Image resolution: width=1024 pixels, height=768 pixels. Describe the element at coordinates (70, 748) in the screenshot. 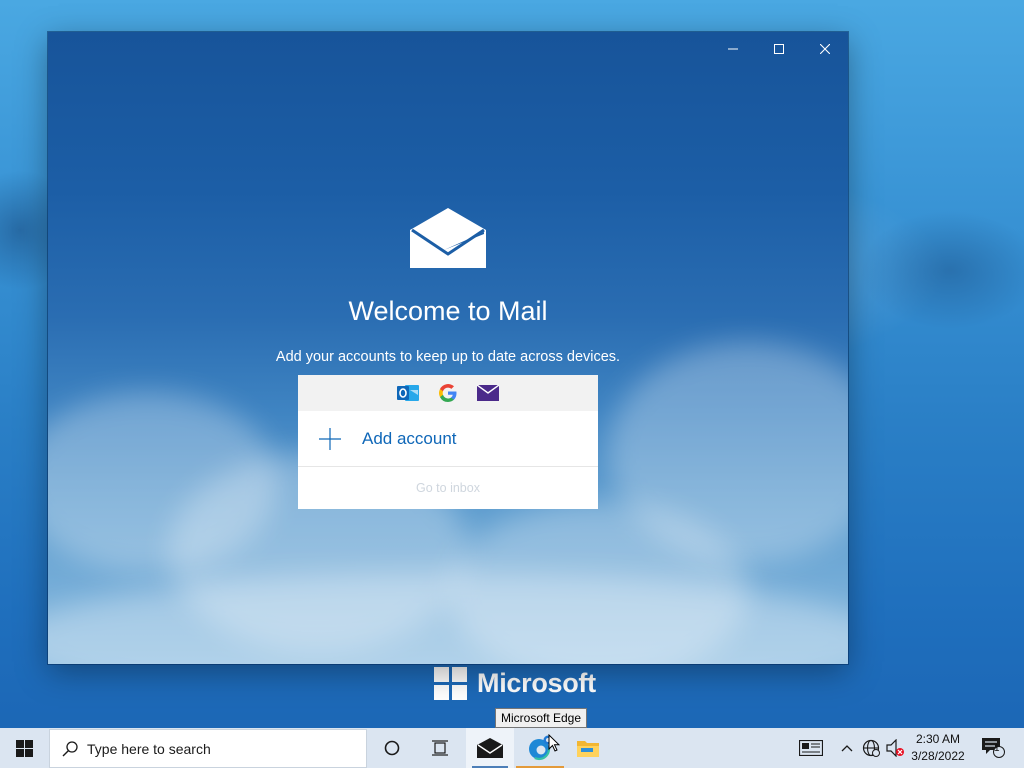

I see `search-icon` at that location.